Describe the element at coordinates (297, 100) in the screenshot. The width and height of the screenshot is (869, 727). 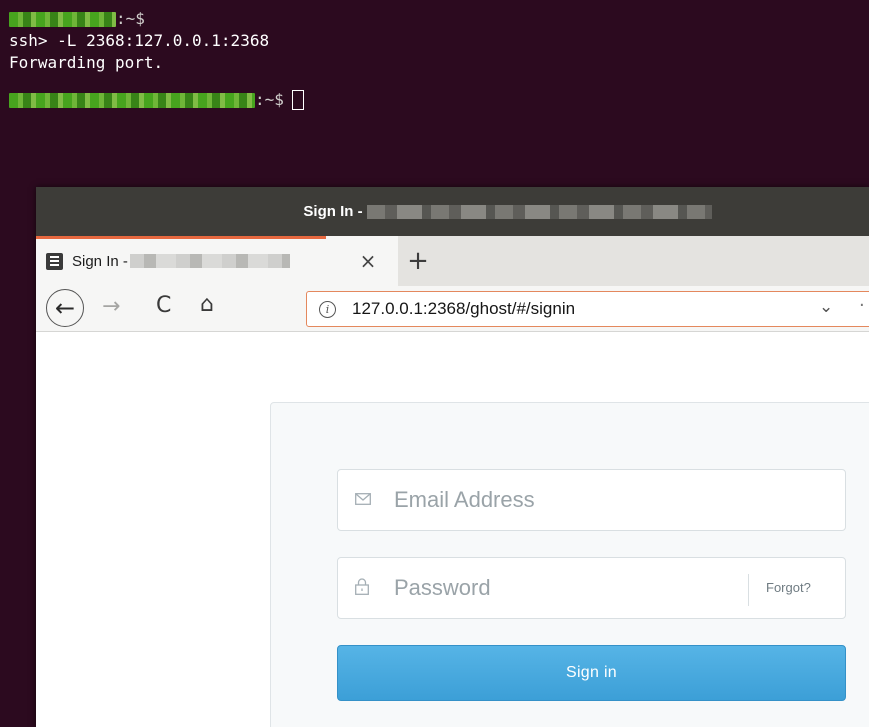
I see `terminal-cursor` at that location.